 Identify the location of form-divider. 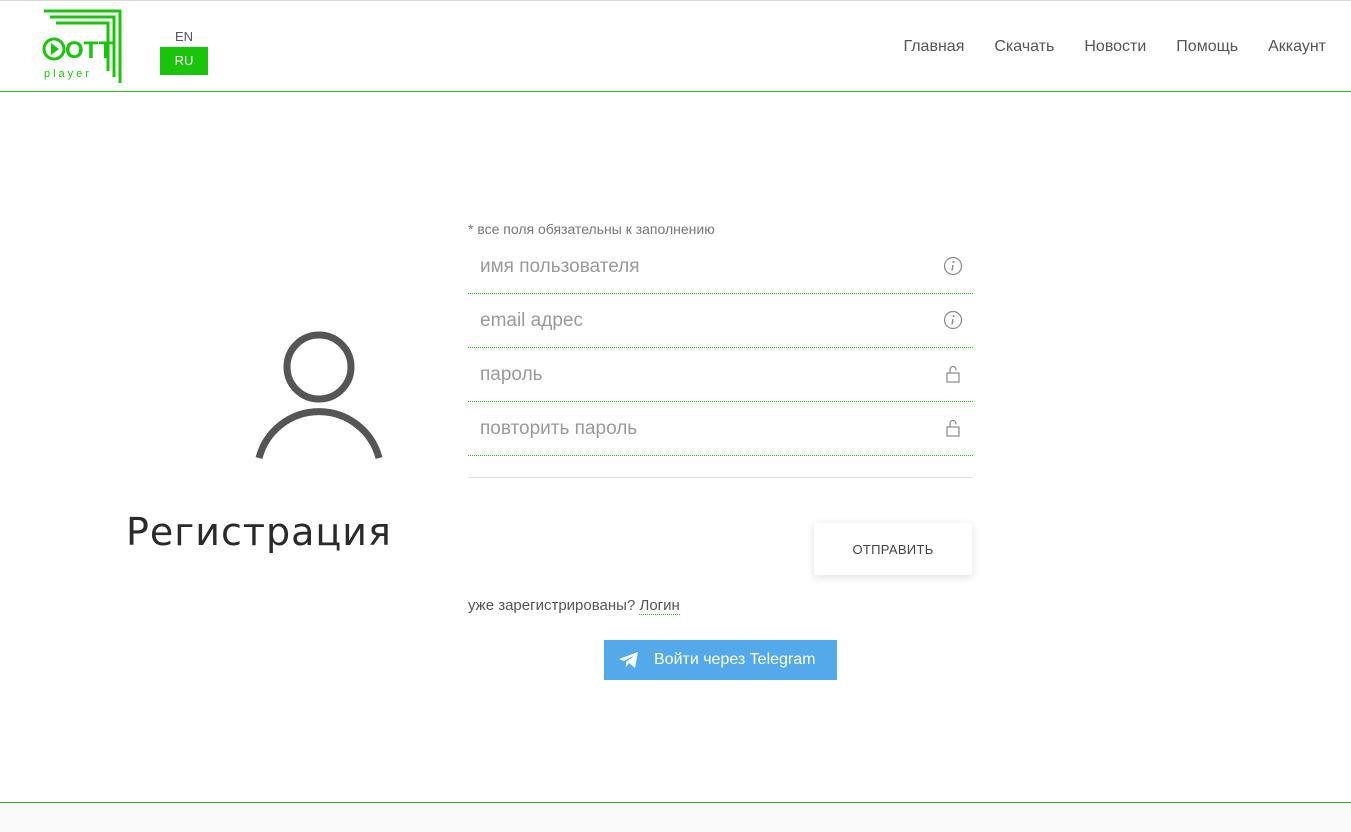
(720, 477).